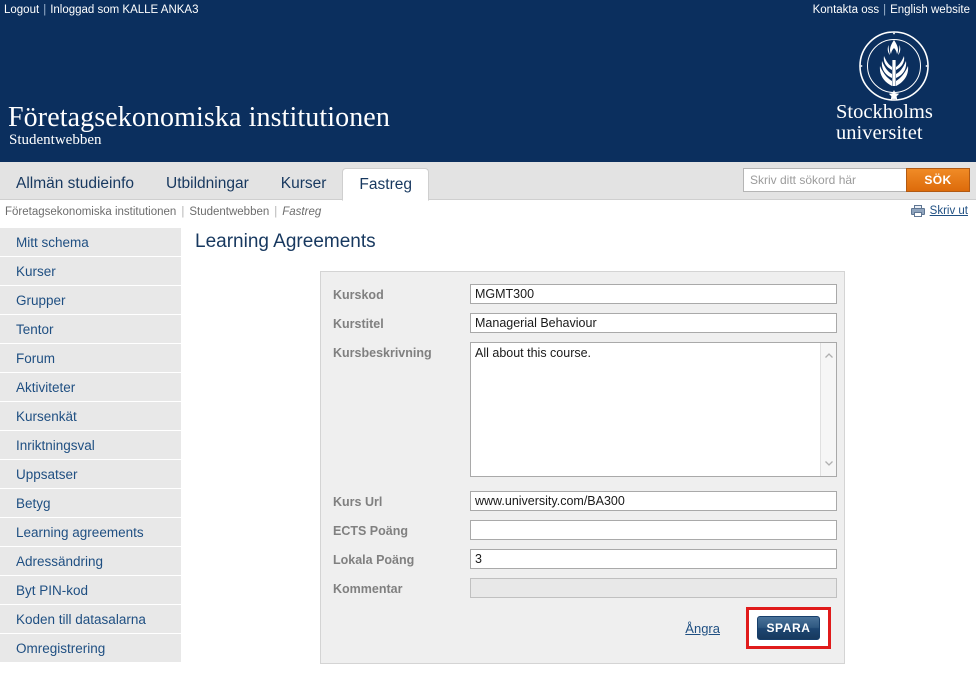 Image resolution: width=976 pixels, height=683 pixels. What do you see at coordinates (938, 180) in the screenshot?
I see `search-button: SÖK` at bounding box center [938, 180].